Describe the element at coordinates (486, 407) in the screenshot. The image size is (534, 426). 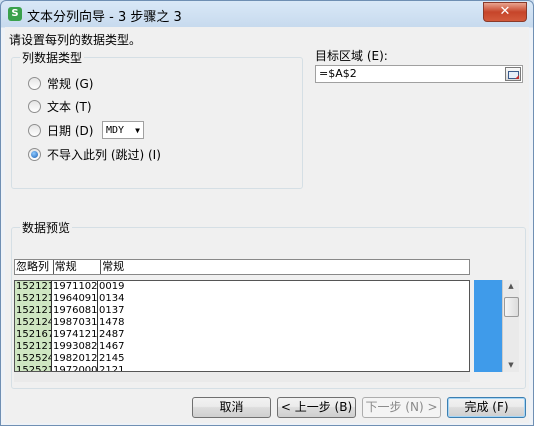
I see `finish-button: 完成 (F)` at that location.